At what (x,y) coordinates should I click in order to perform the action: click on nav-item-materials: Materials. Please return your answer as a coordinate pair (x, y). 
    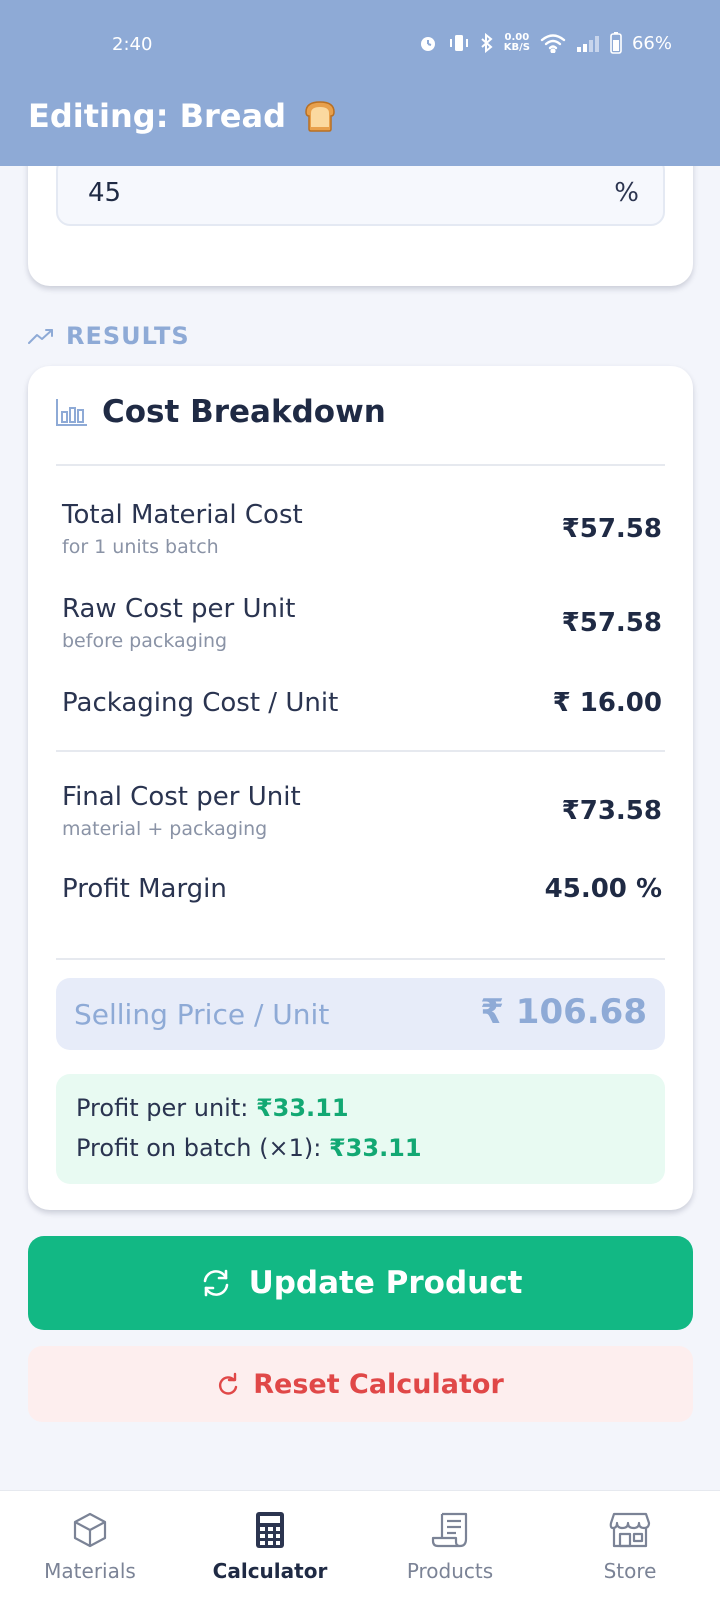
    Looking at the image, I should click on (90, 1545).